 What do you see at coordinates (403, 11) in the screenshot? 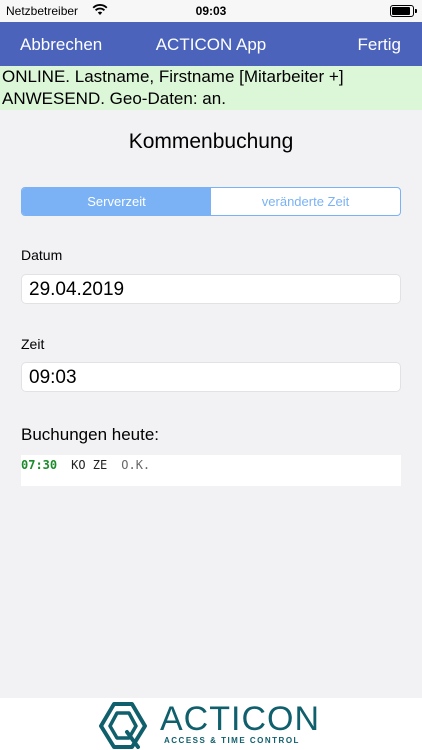
I see `battery-icon` at bounding box center [403, 11].